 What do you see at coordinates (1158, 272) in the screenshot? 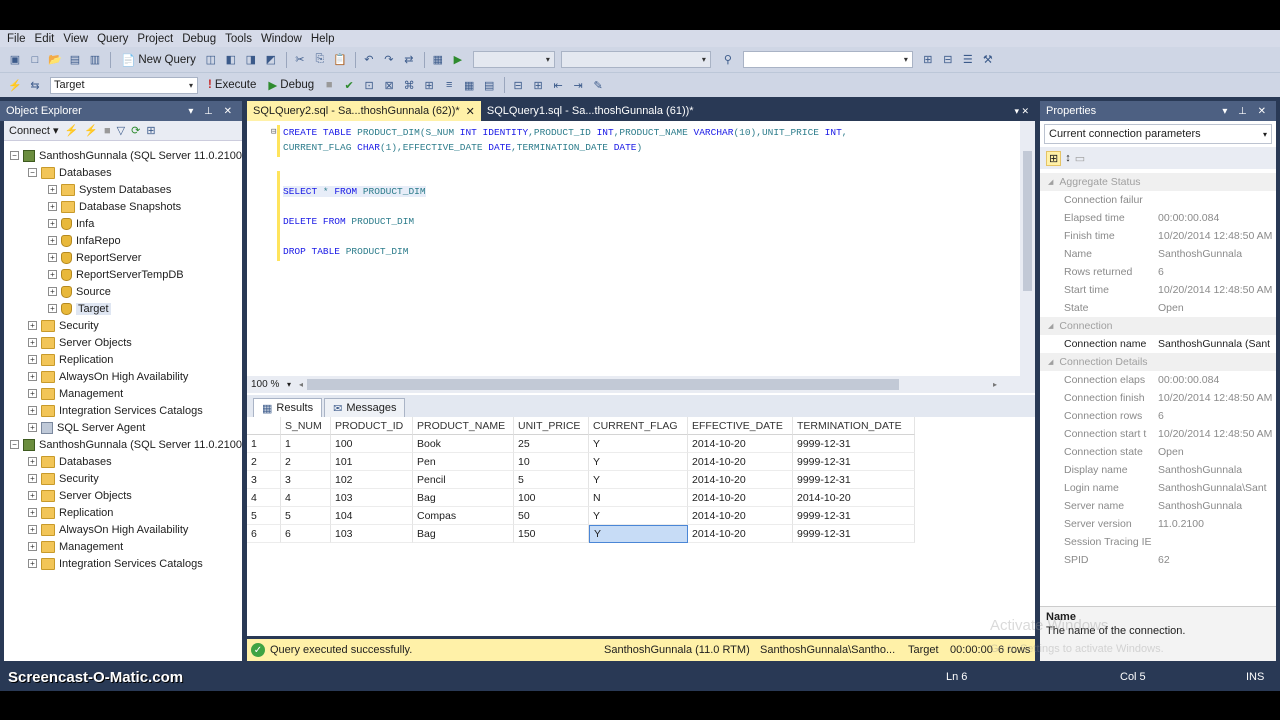
I see `property-row: Rows returned 6` at bounding box center [1158, 272].